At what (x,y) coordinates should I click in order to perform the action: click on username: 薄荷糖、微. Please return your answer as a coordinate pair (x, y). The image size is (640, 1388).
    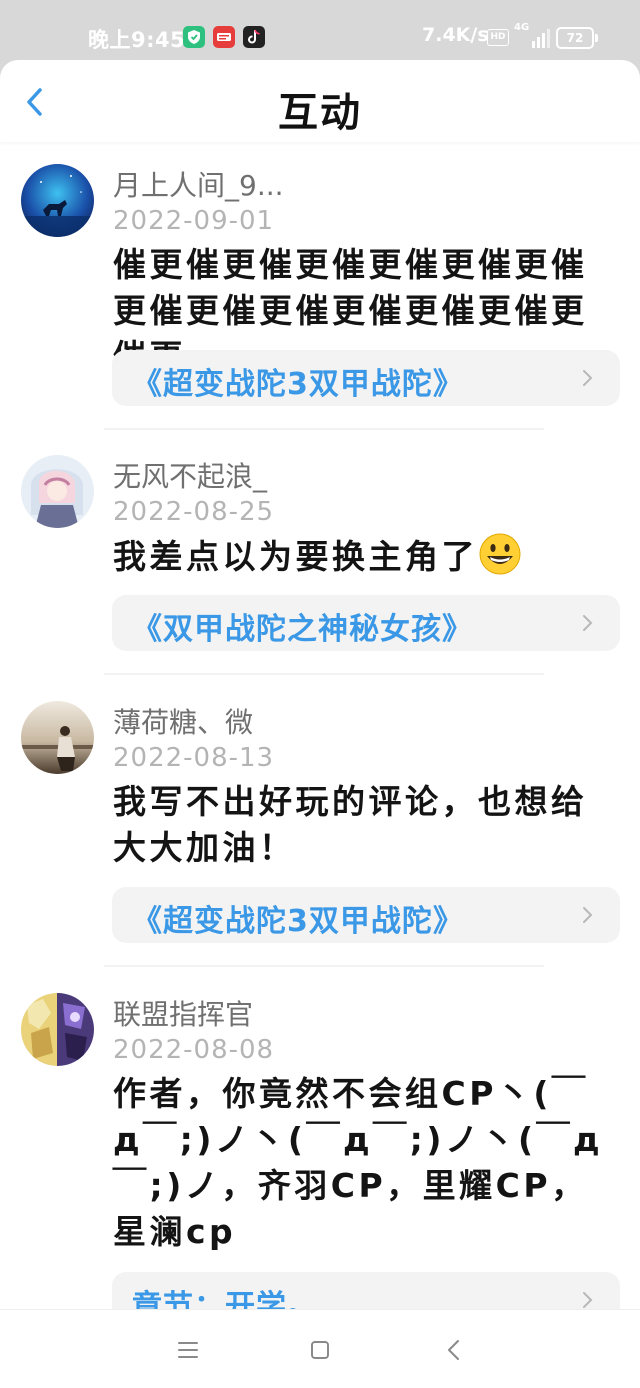
    Looking at the image, I should click on (183, 721).